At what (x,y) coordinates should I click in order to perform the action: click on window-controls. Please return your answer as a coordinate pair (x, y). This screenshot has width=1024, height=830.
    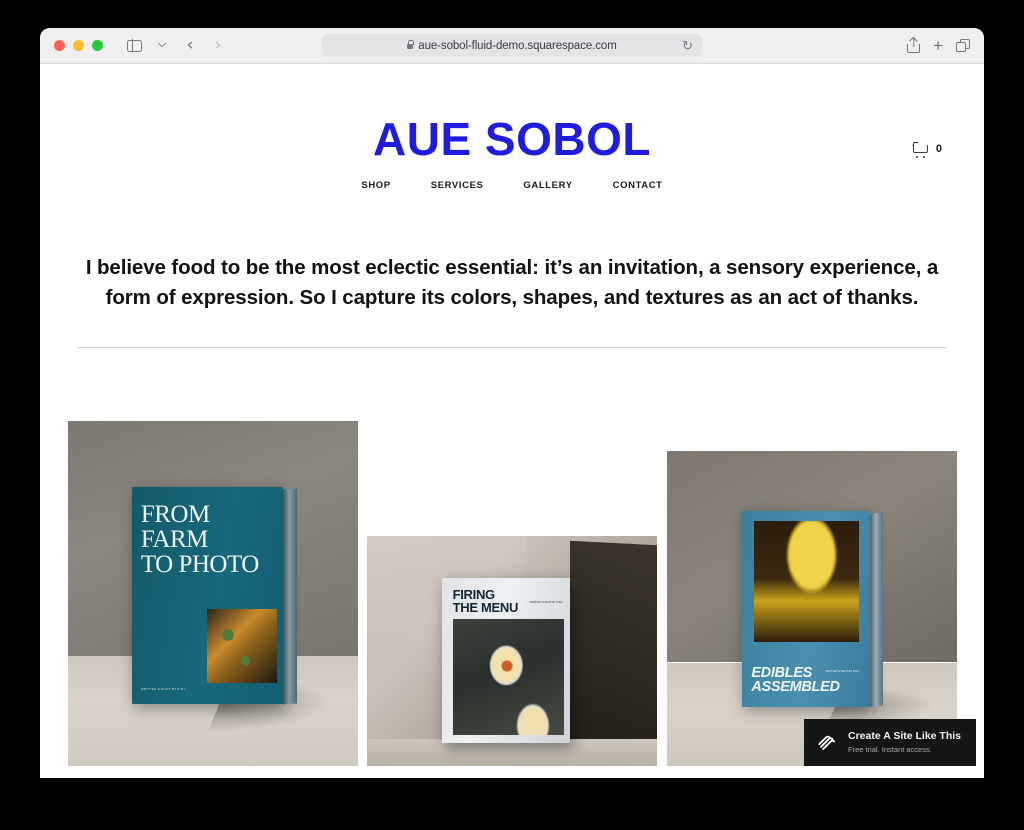
    Looking at the image, I should click on (78, 45).